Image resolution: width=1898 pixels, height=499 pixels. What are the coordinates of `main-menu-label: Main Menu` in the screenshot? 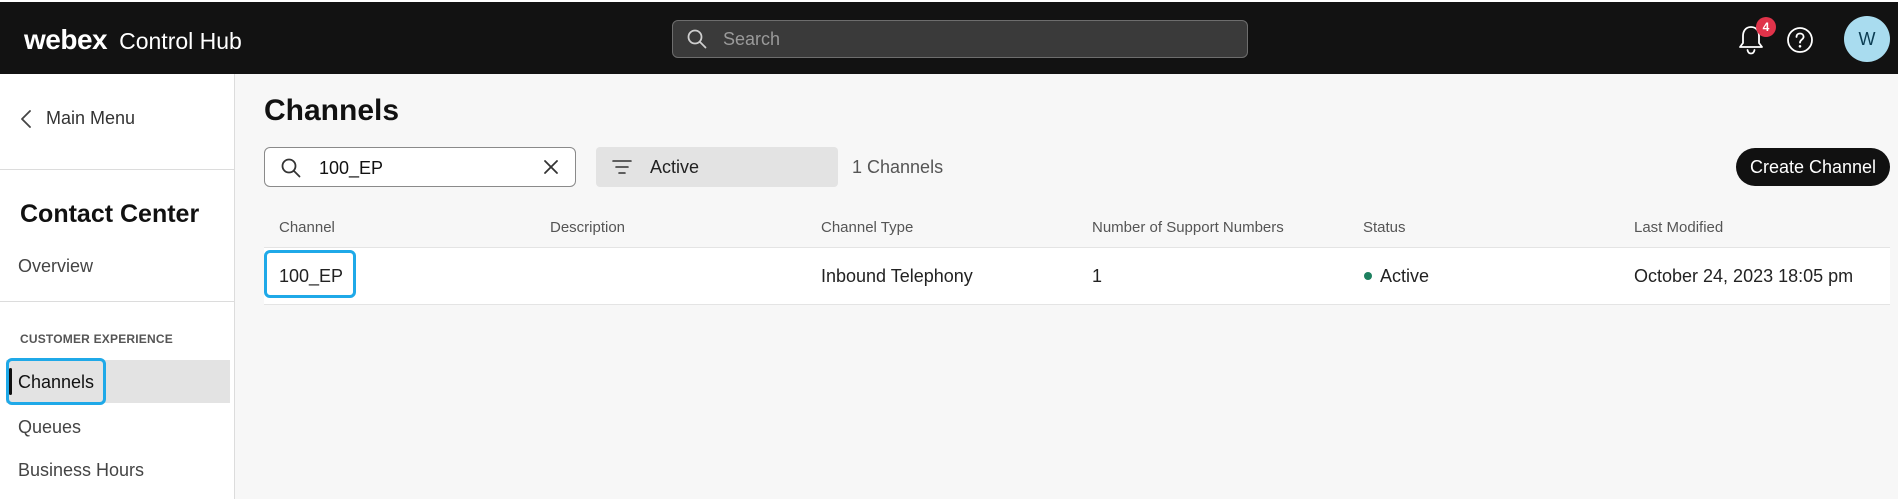 It's located at (91, 118).